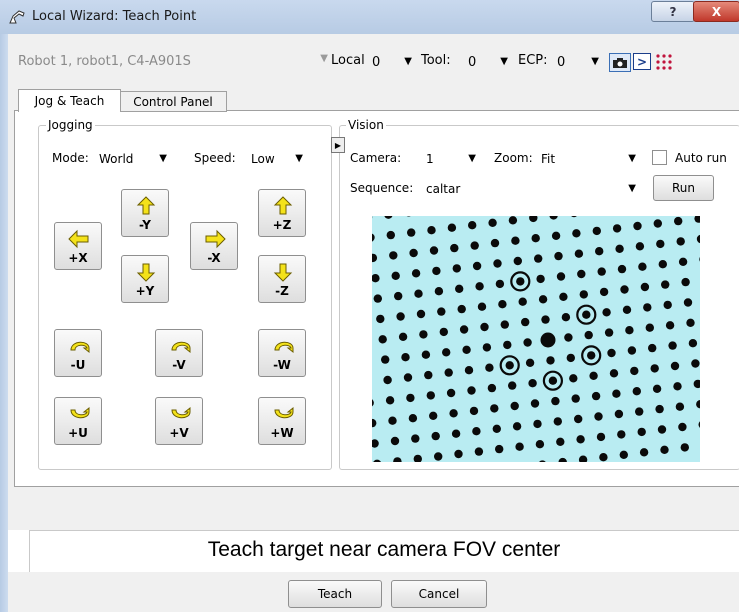 Image resolution: width=739 pixels, height=612 pixels. Describe the element at coordinates (70, 158) in the screenshot. I see `mode-label: Mode:` at that location.